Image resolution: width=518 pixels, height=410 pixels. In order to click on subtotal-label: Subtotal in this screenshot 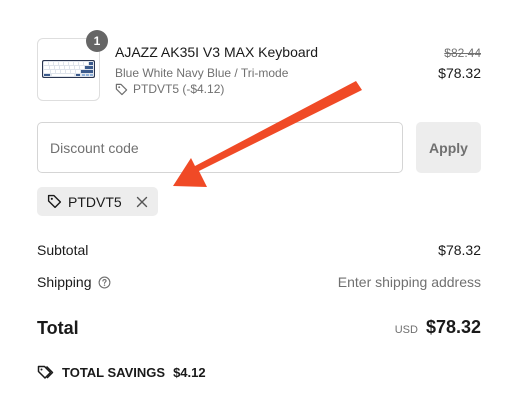, I will do `click(63, 250)`.